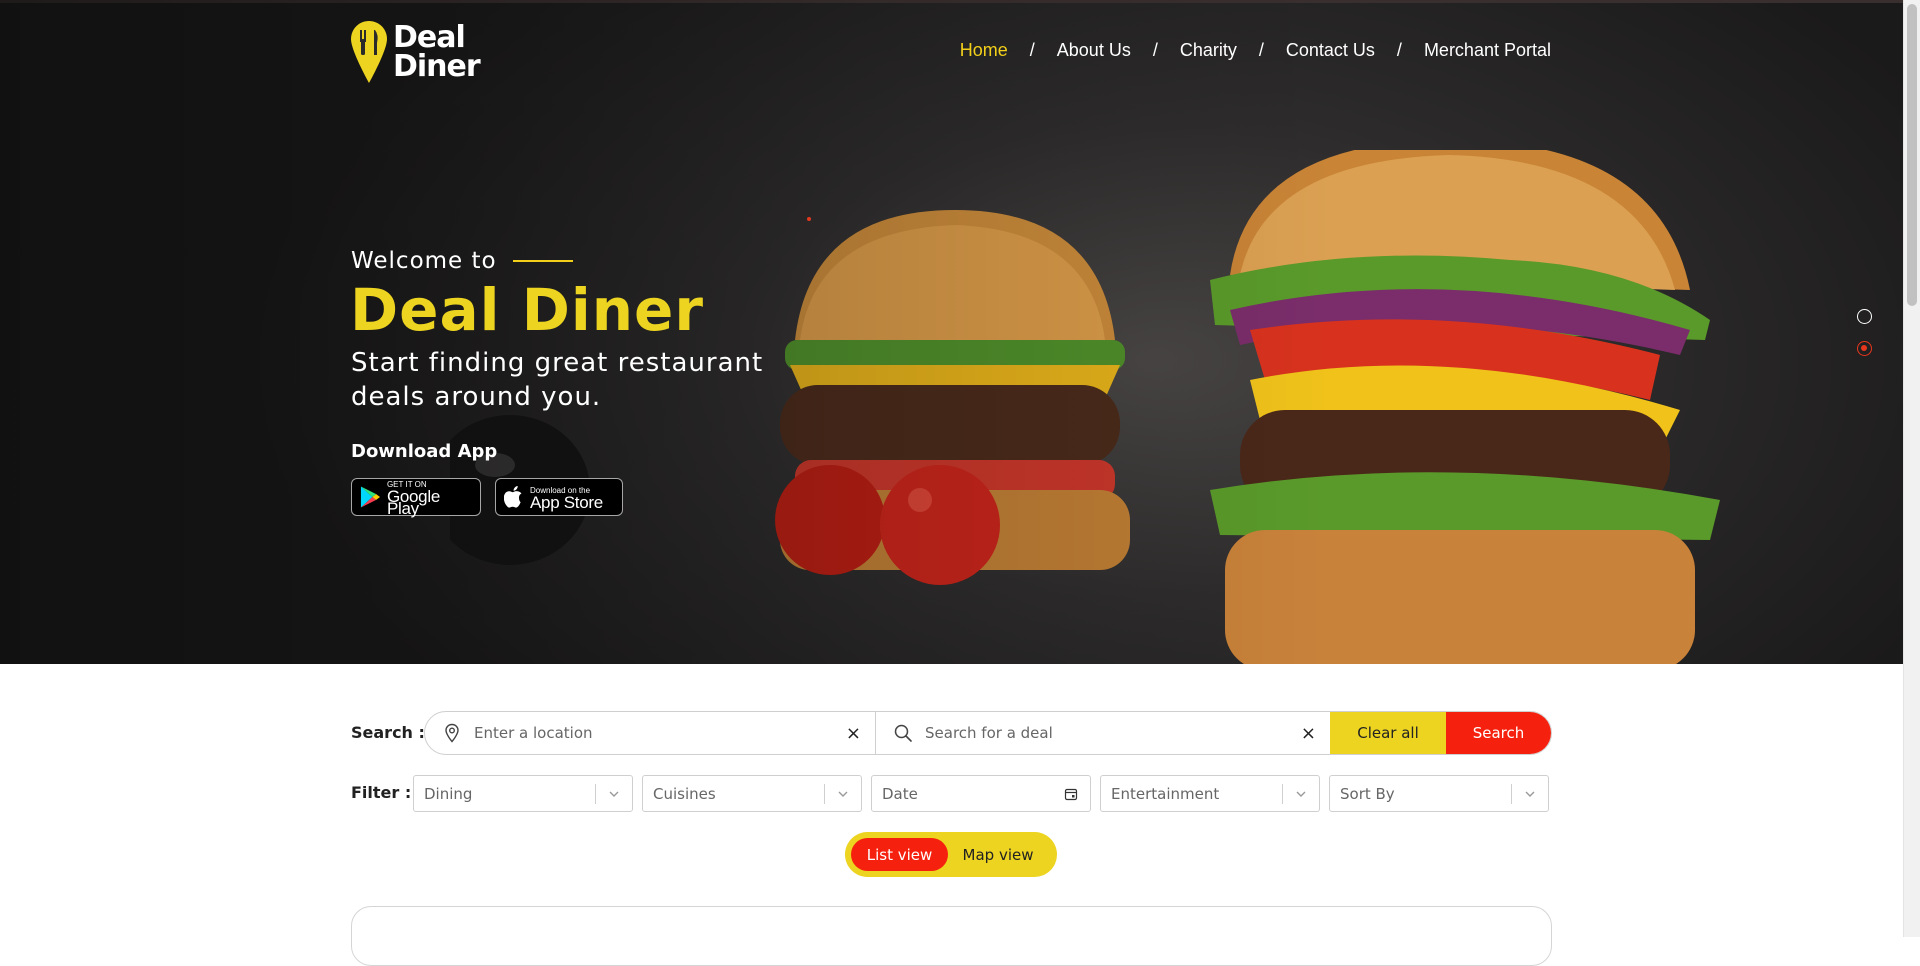  I want to click on logo-wordmark: Deal Diner, so click(437, 52).